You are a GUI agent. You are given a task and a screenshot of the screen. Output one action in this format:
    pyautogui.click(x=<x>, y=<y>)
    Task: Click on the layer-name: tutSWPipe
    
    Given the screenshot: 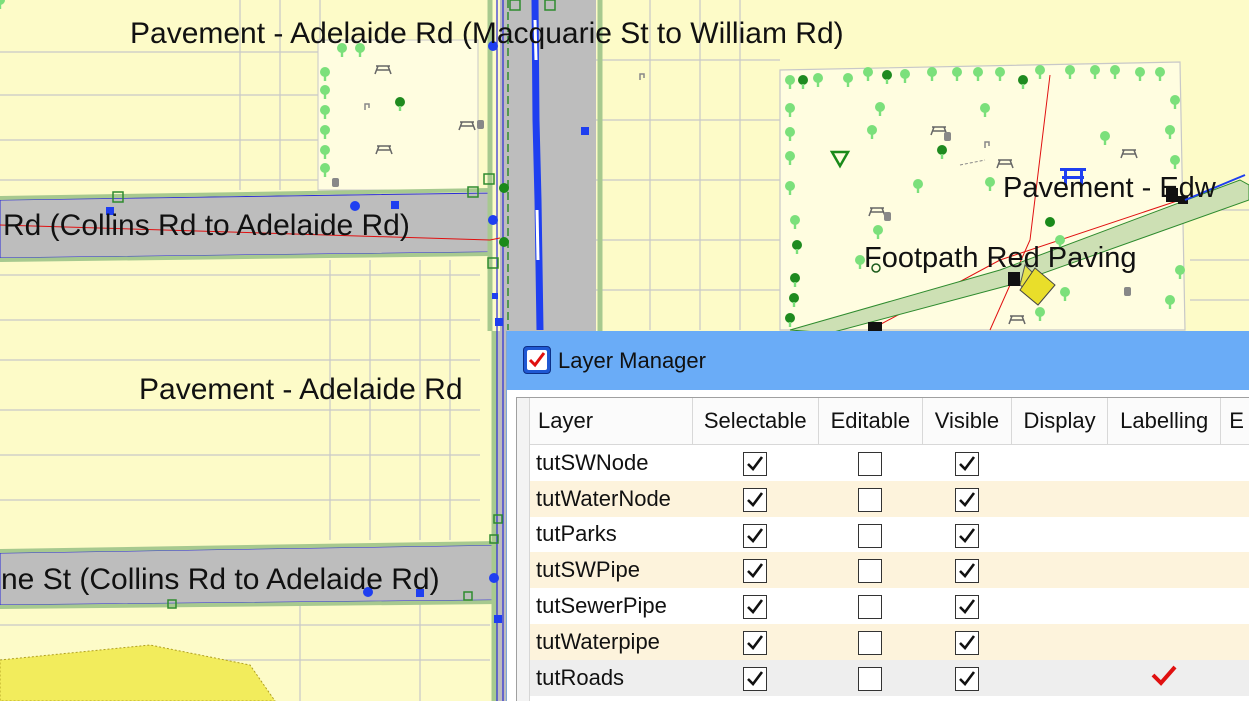 What is the action you would take?
    pyautogui.click(x=611, y=570)
    